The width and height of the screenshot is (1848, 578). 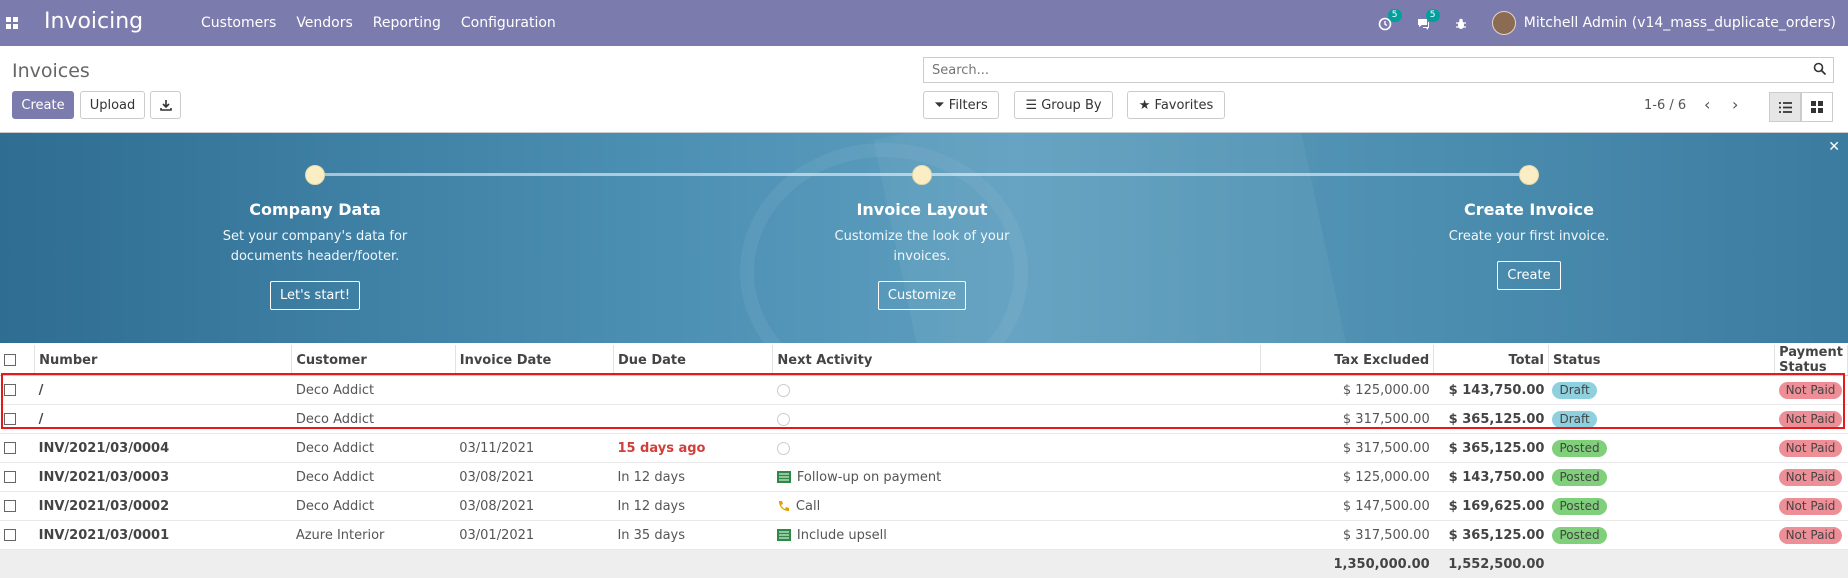 What do you see at coordinates (1820, 69) in the screenshot?
I see `search-icon` at bounding box center [1820, 69].